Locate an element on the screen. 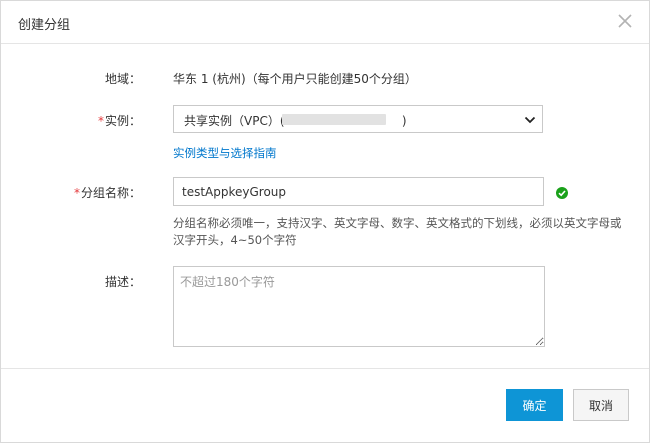 Image resolution: width=650 pixels, height=443 pixels. chevron-down-icon is located at coordinates (530, 119).